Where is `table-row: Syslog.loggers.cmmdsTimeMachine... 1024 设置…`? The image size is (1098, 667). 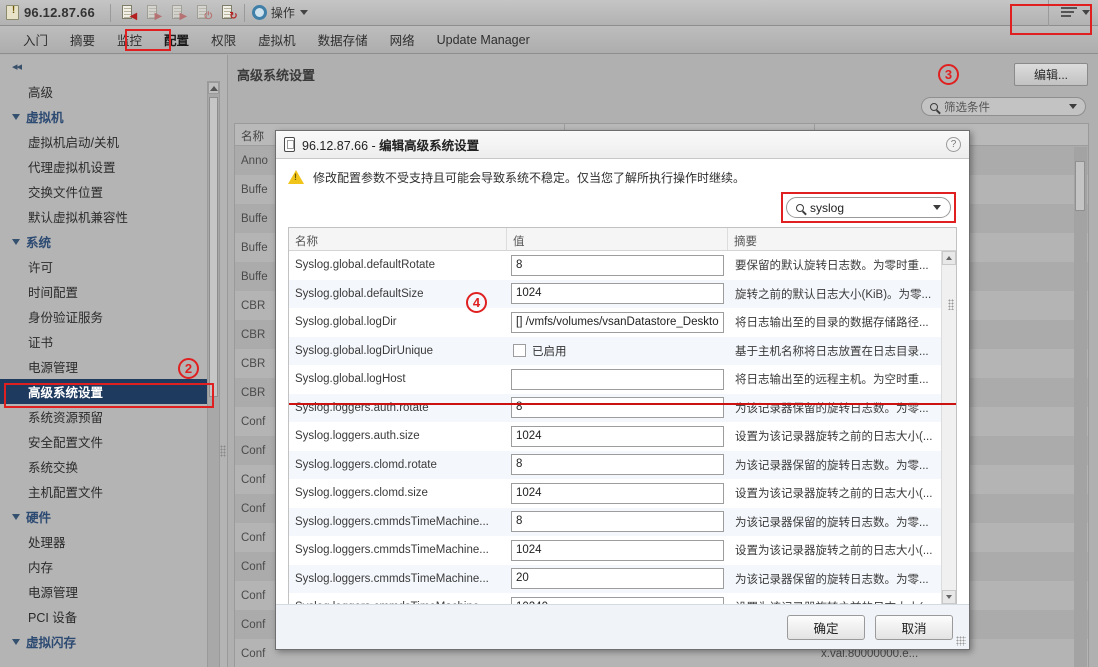 table-row: Syslog.loggers.cmmdsTimeMachine... 1024 设置… is located at coordinates (615, 550).